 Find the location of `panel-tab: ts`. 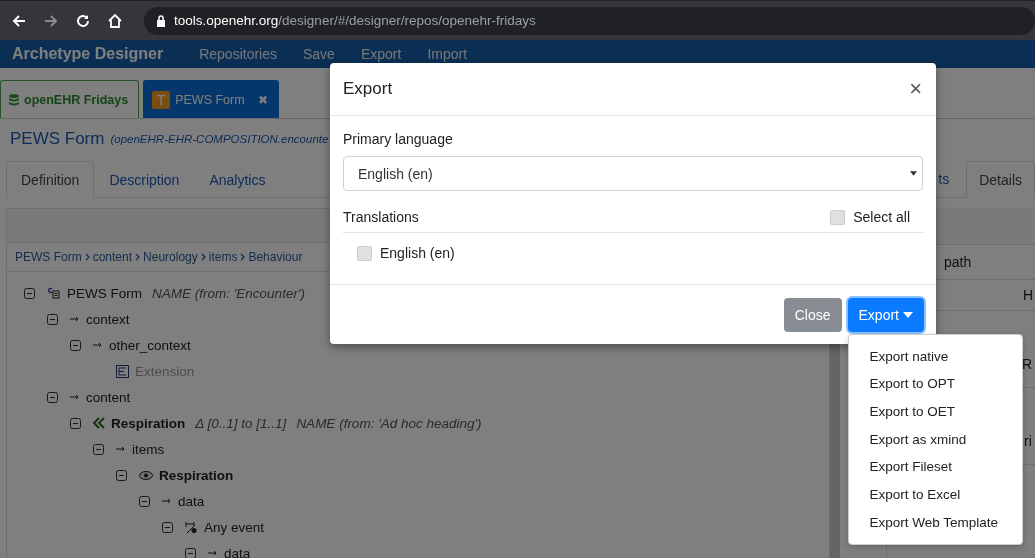

panel-tab: ts is located at coordinates (950, 178).